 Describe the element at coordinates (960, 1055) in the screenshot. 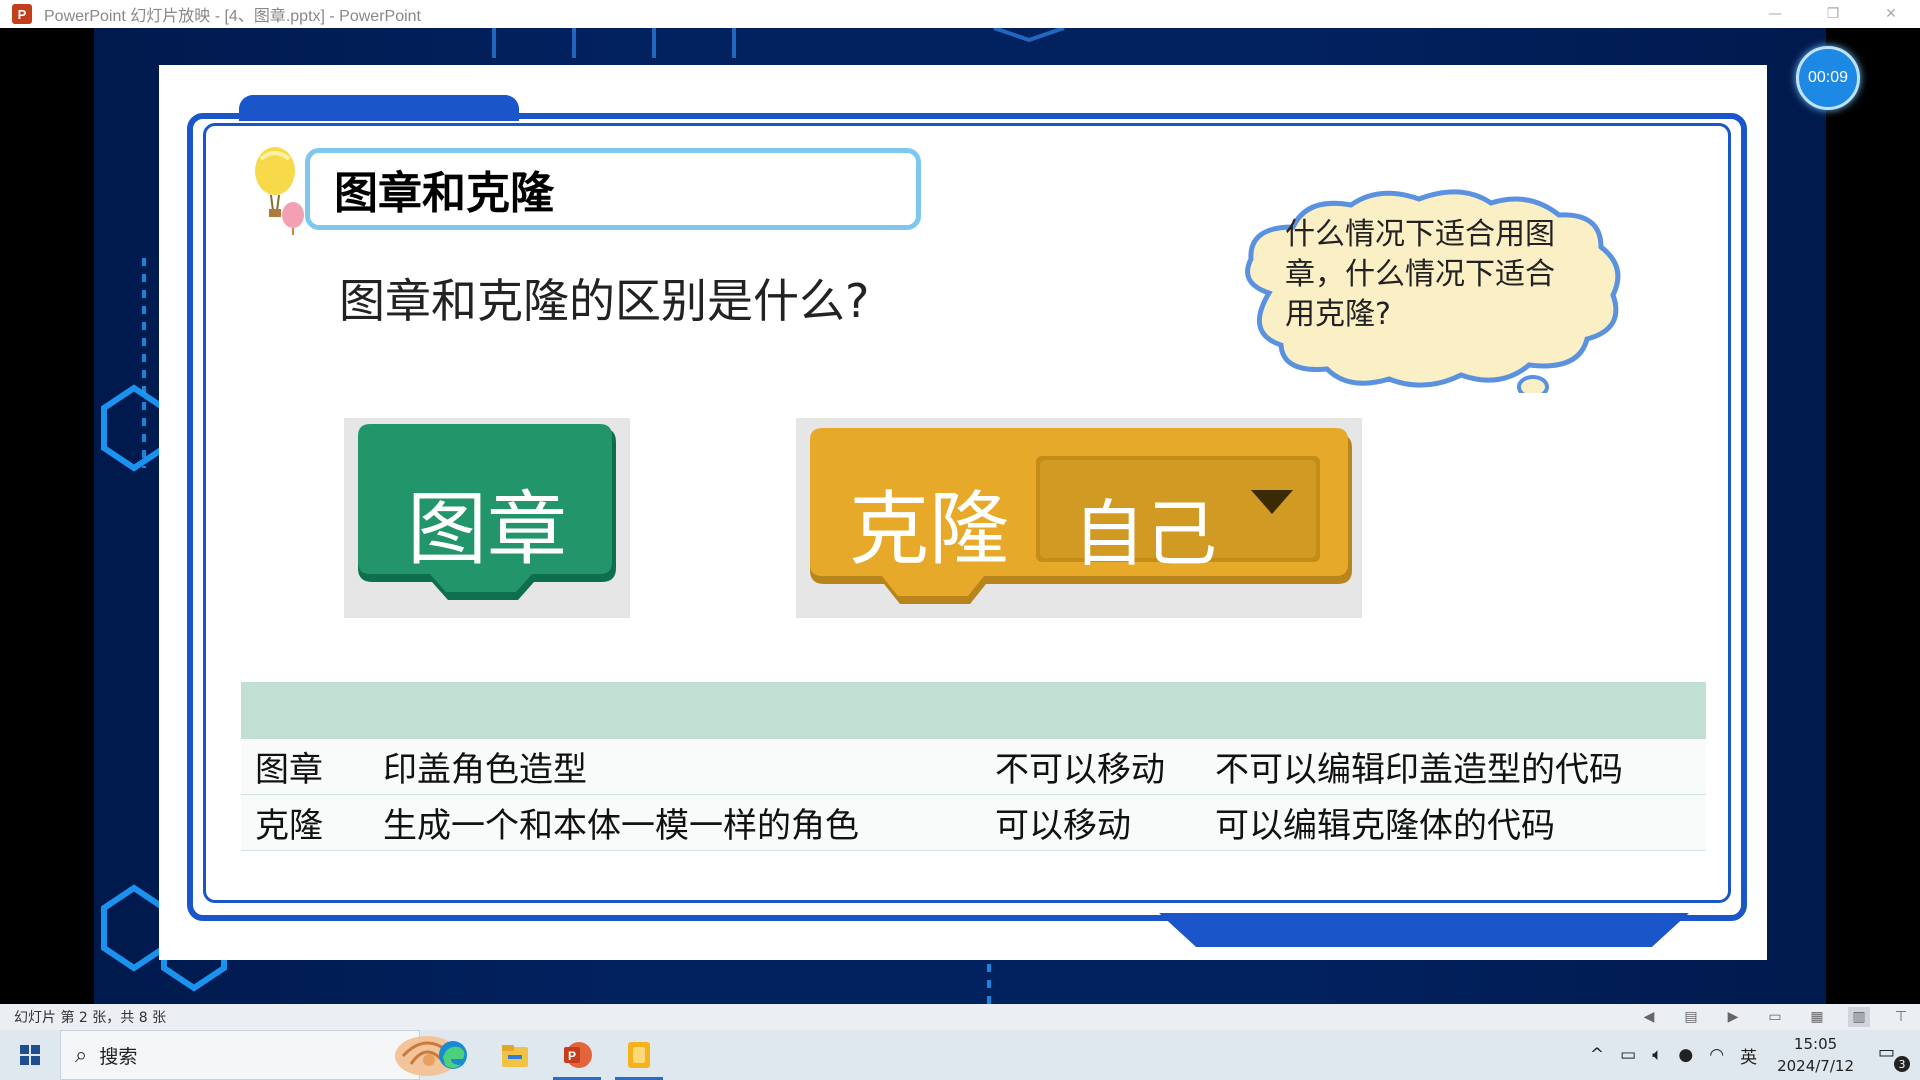

I see `taskbar: ⌕ 搜索 P ^ ▭ 🔈︎ ● ◠ 英 15:05 2024/7/12 ▭ 3` at that location.